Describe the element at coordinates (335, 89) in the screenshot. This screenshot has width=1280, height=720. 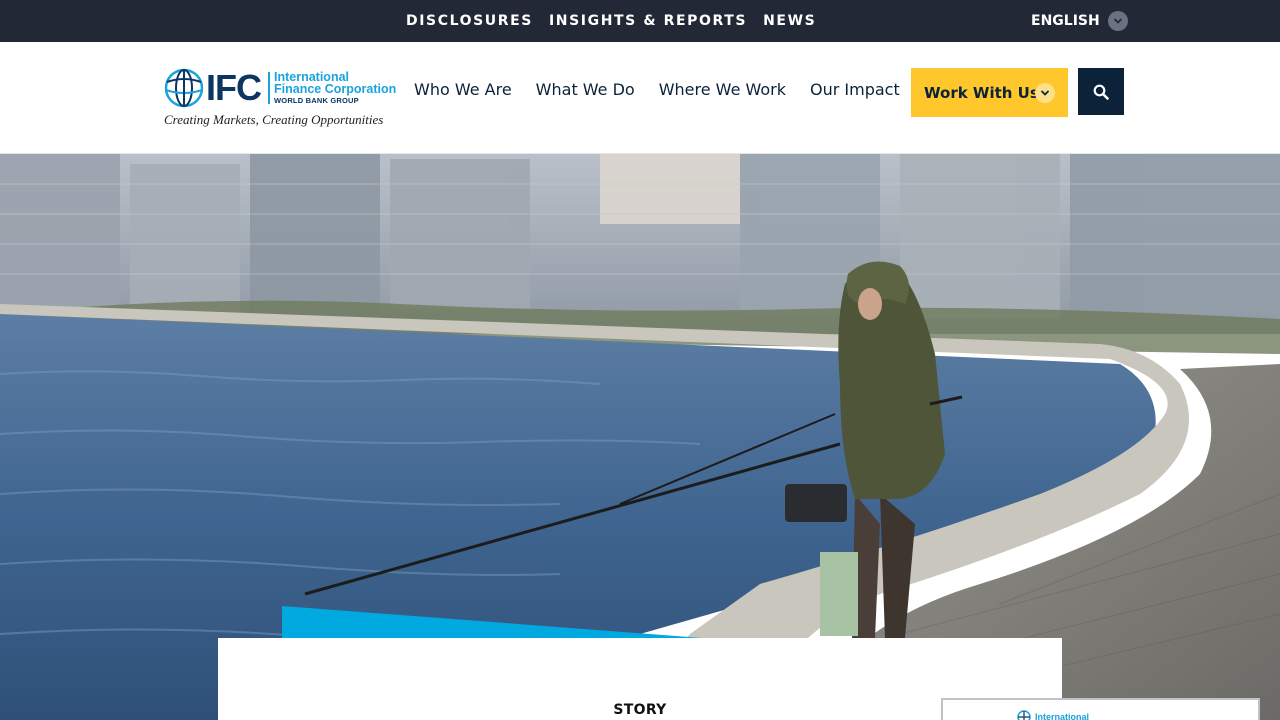
I see `logo-name-line2: Finance Corporation` at that location.